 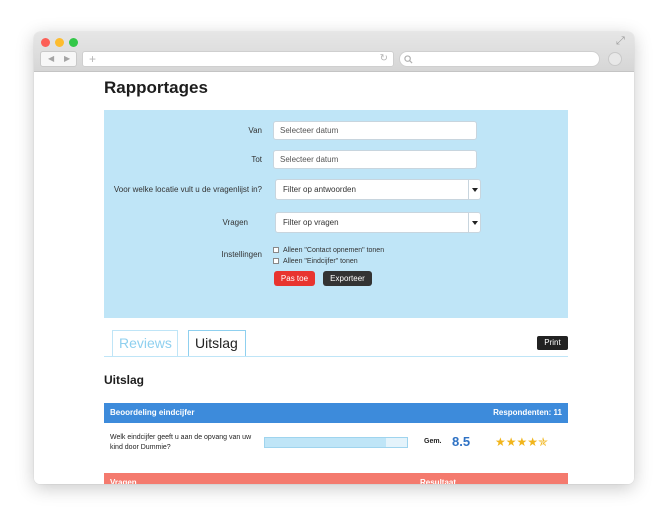 I want to click on new-tab-icon: +, so click(x=92, y=59).